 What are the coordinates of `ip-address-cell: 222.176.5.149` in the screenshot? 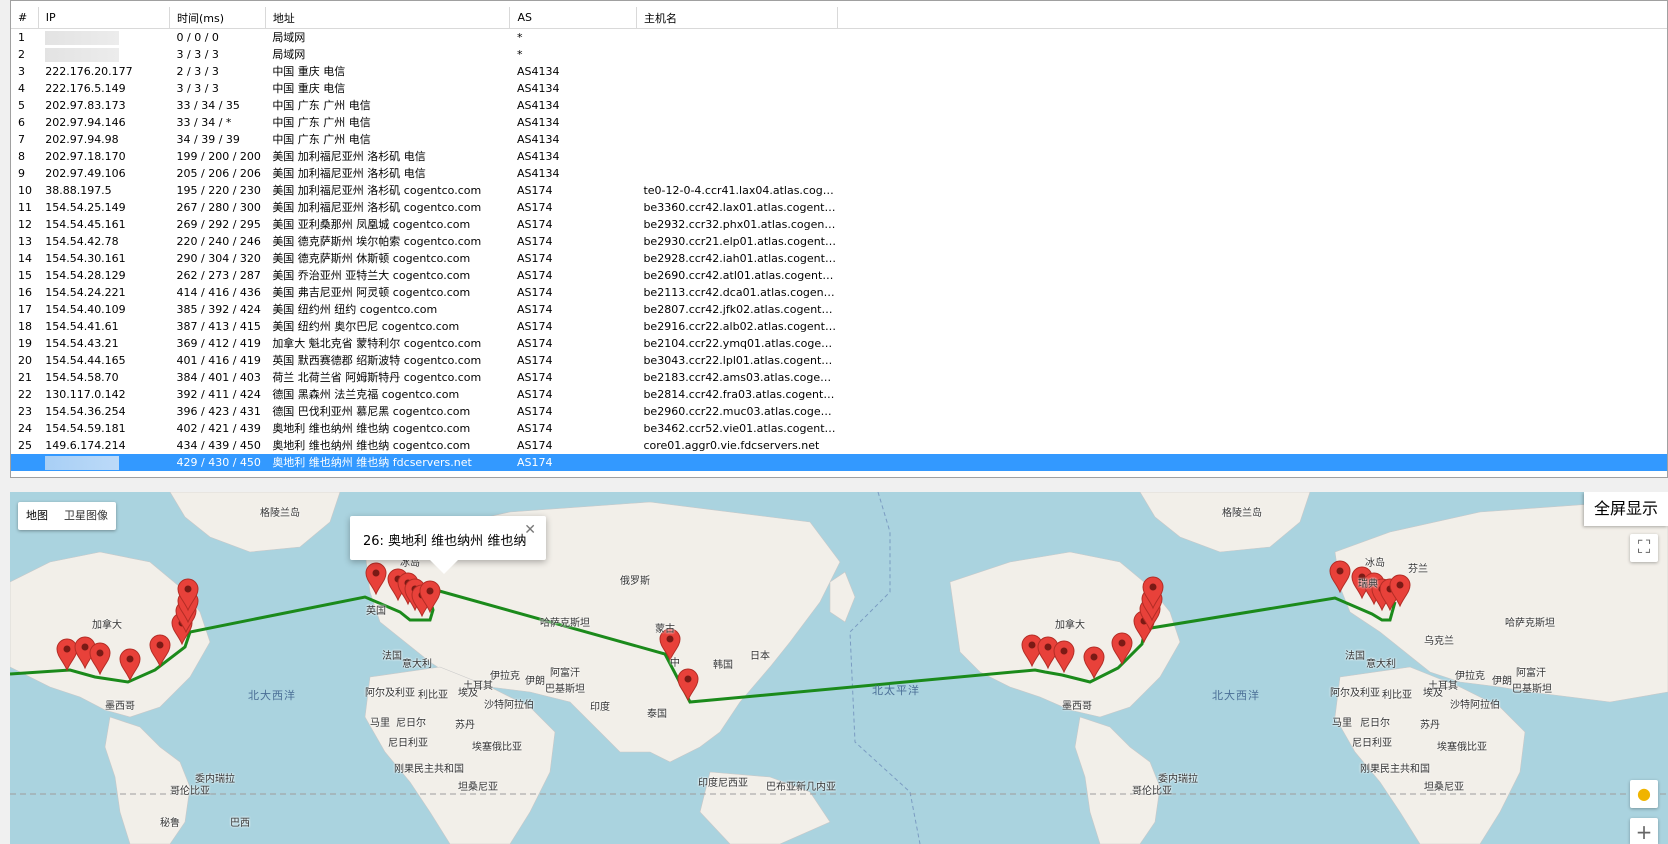 It's located at (85, 88).